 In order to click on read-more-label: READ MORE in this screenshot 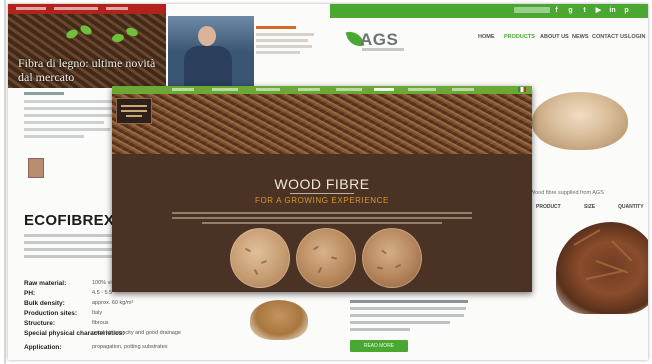, I will do `click(379, 346)`.